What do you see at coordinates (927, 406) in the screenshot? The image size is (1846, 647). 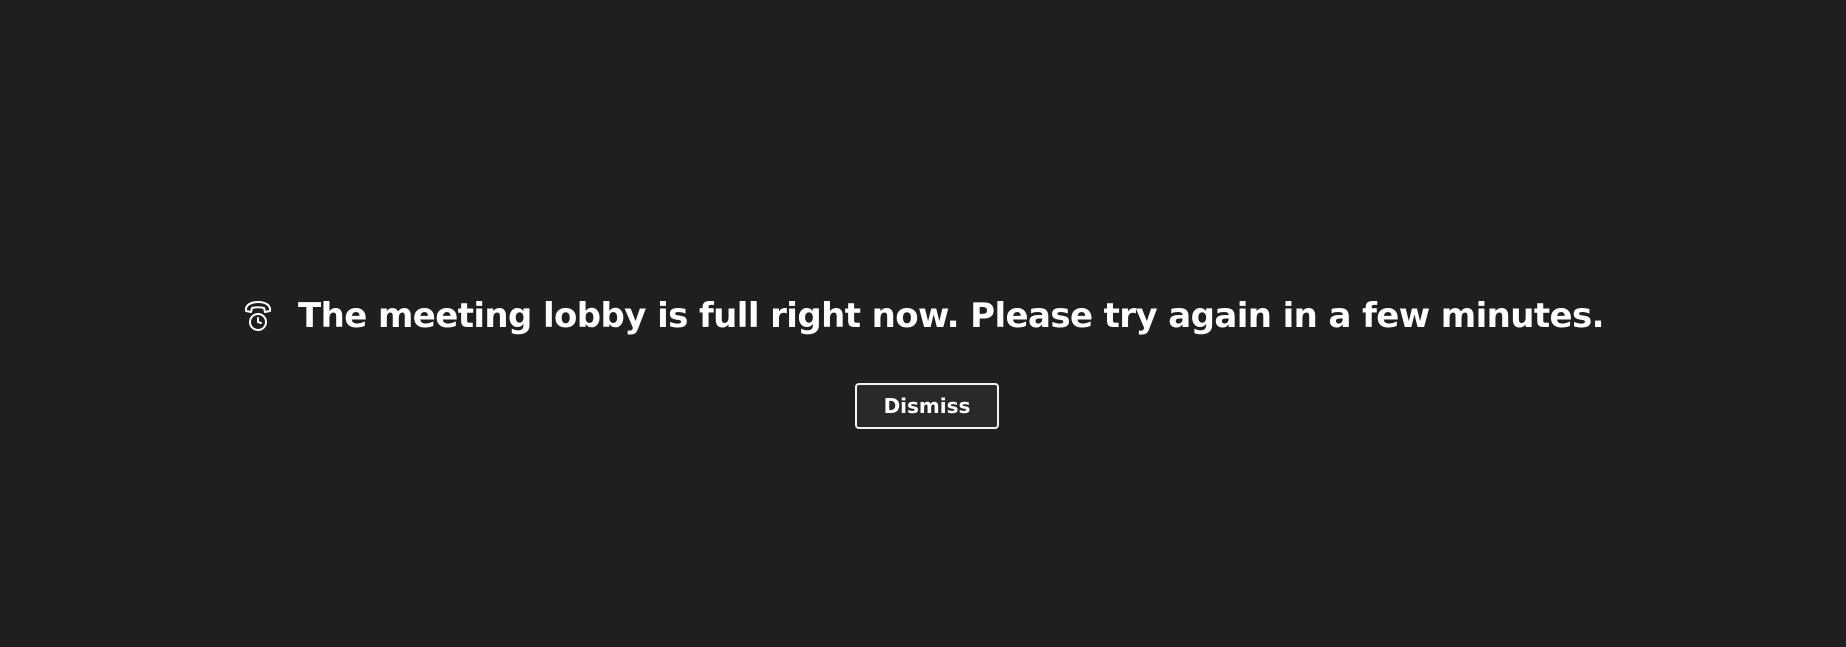 I see `dismiss-button: Dismiss` at bounding box center [927, 406].